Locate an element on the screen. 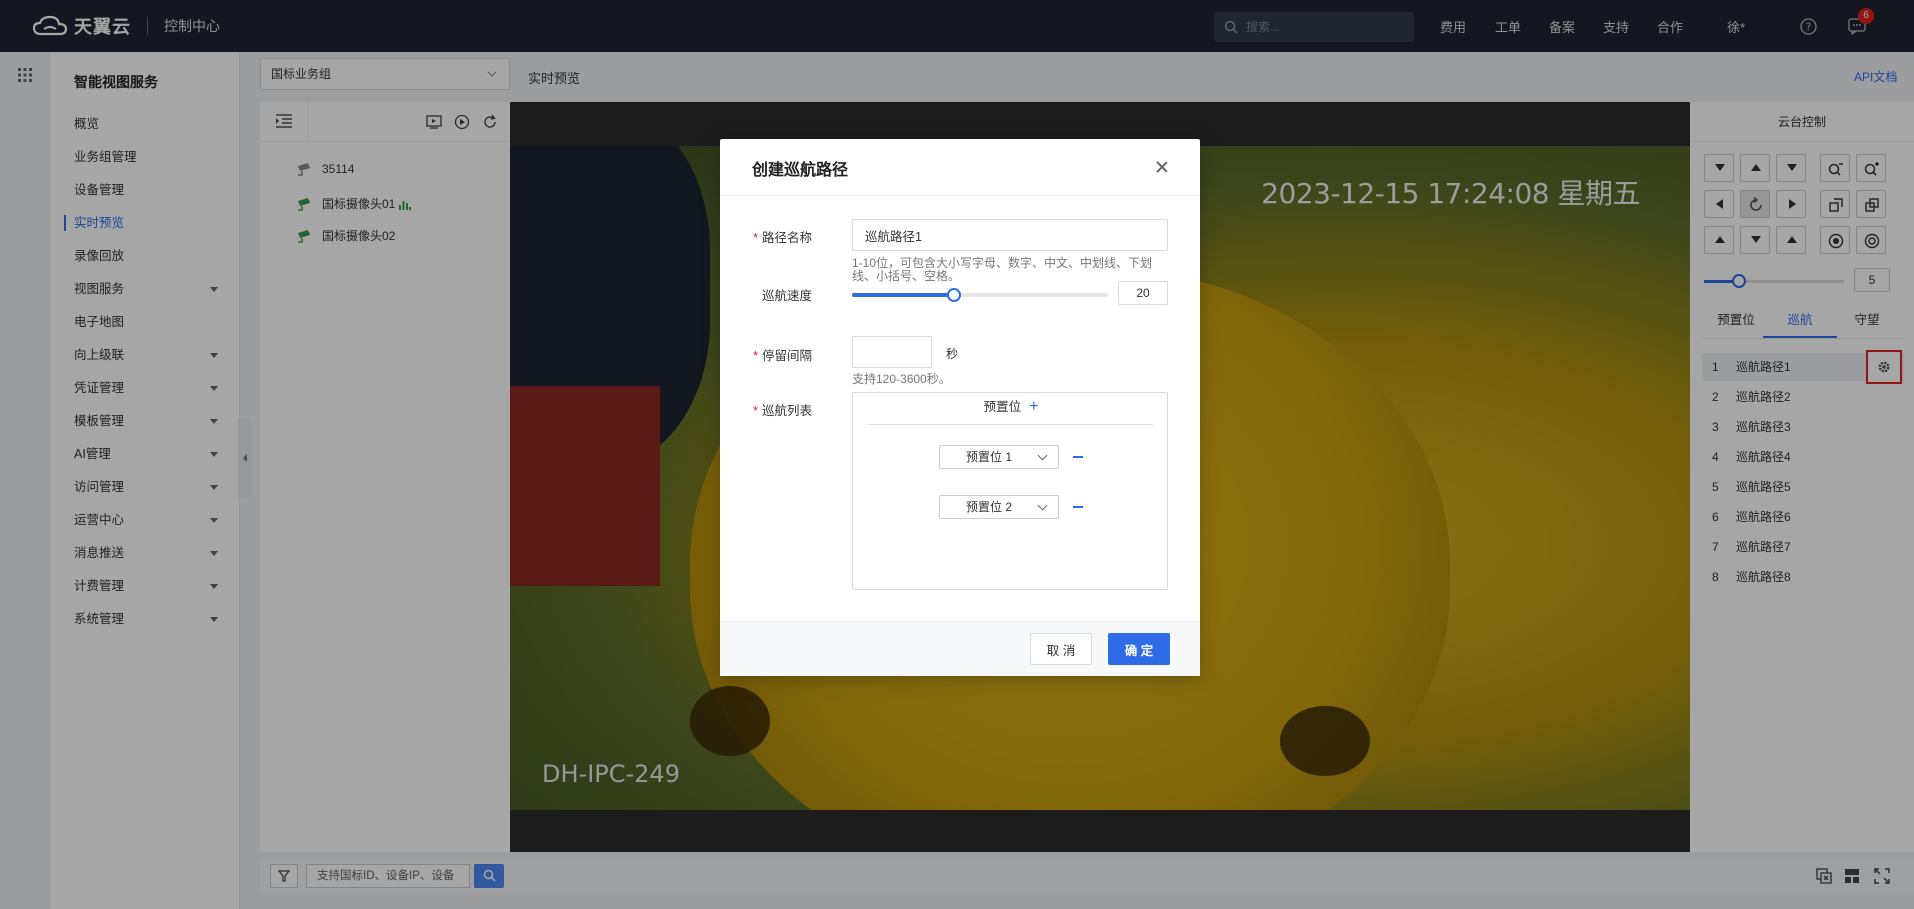  cruise-speed-slider is located at coordinates (980, 295).